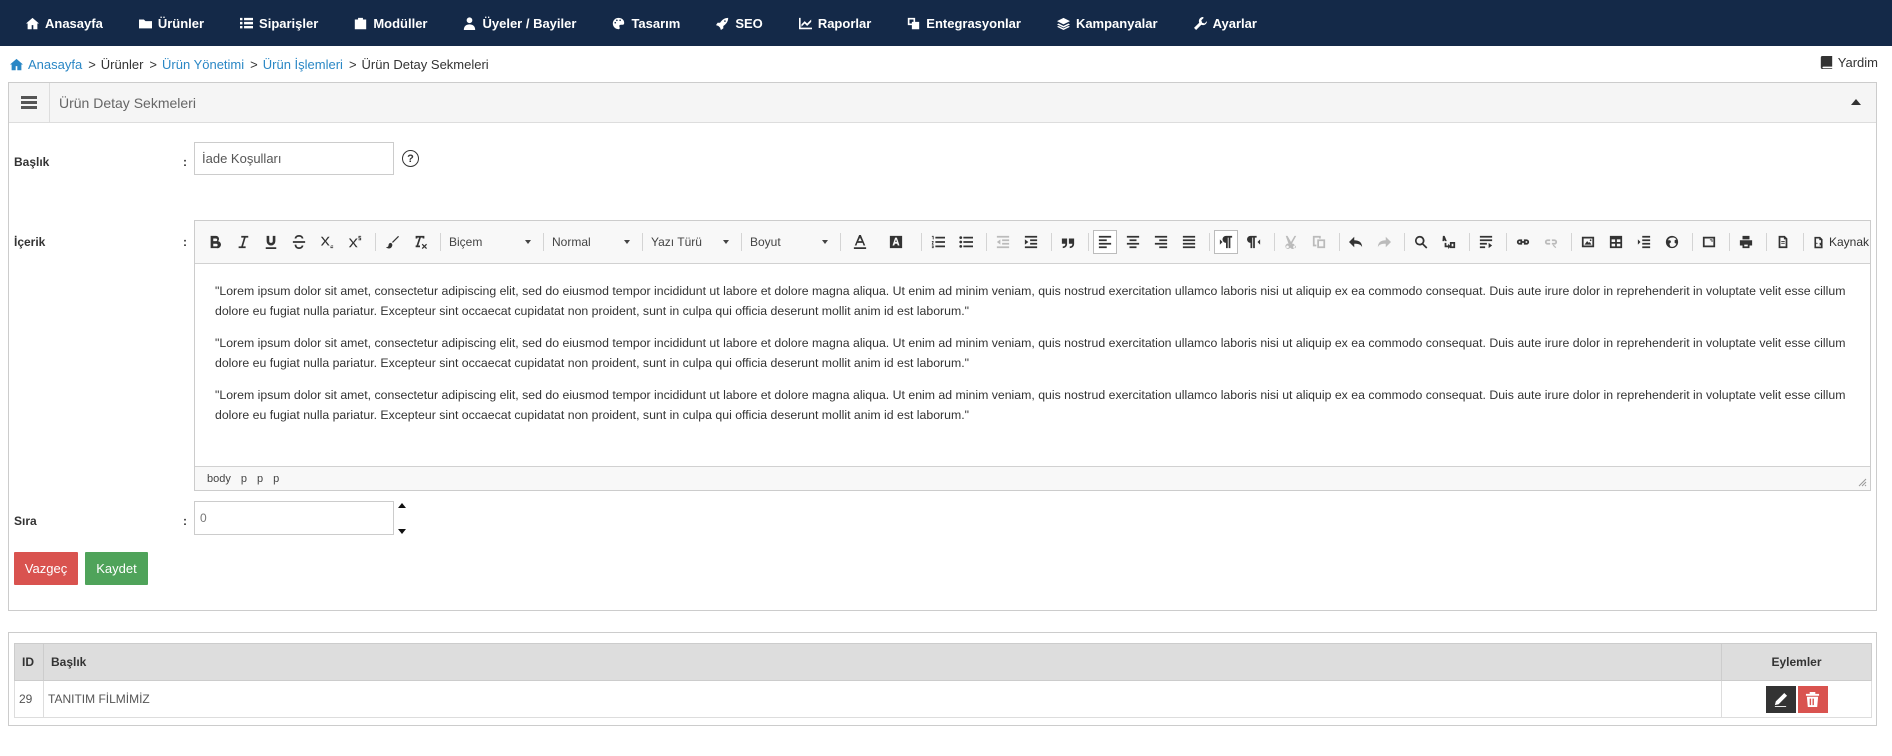  Describe the element at coordinates (294, 158) in the screenshot. I see `title-input: İade Koşulları` at that location.